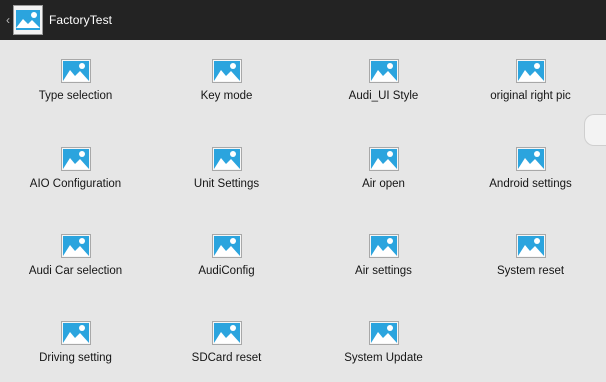 The width and height of the screenshot is (606, 382). Describe the element at coordinates (8, 20) in the screenshot. I see `chevron-left-icon: ‹` at that location.